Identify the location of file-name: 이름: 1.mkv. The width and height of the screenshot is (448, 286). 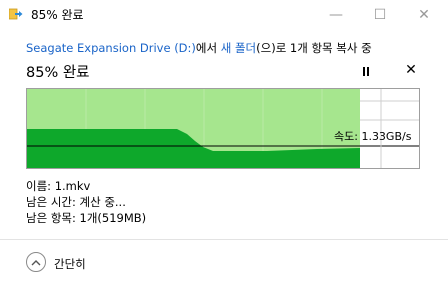
(58, 186).